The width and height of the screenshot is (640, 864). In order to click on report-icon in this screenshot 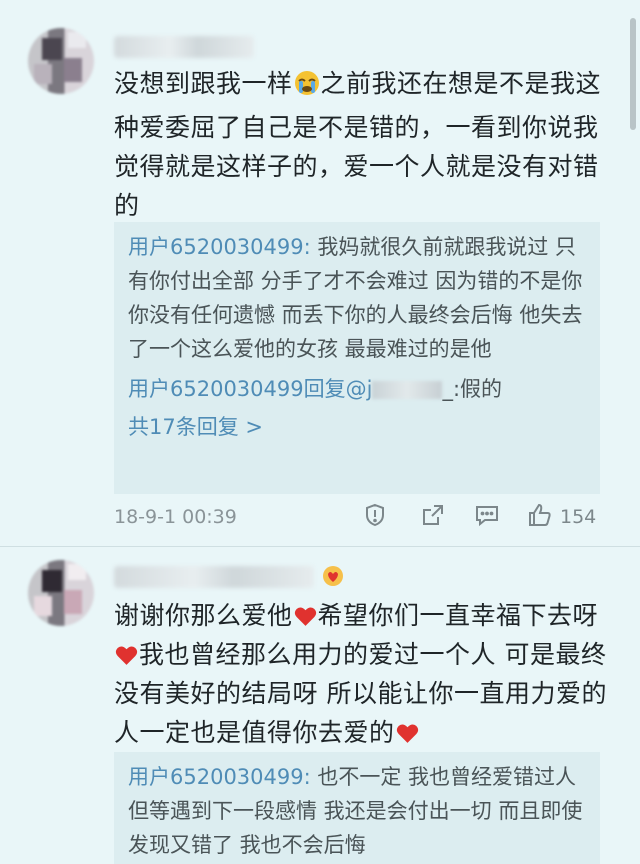, I will do `click(375, 517)`.